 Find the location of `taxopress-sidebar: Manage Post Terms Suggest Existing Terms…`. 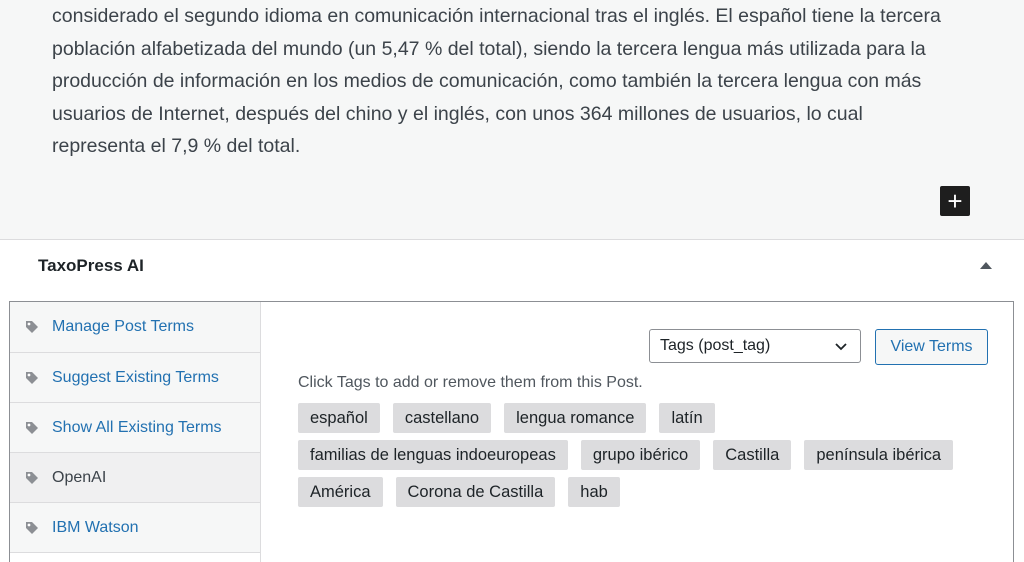

taxopress-sidebar: Manage Post Terms Suggest Existing Terms… is located at coordinates (135, 432).